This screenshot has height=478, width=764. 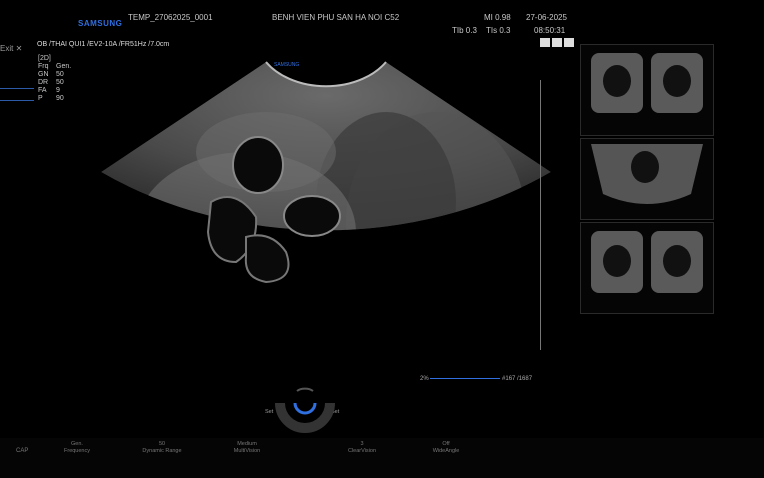 I want to click on control-value: 50, so click(x=162, y=444).